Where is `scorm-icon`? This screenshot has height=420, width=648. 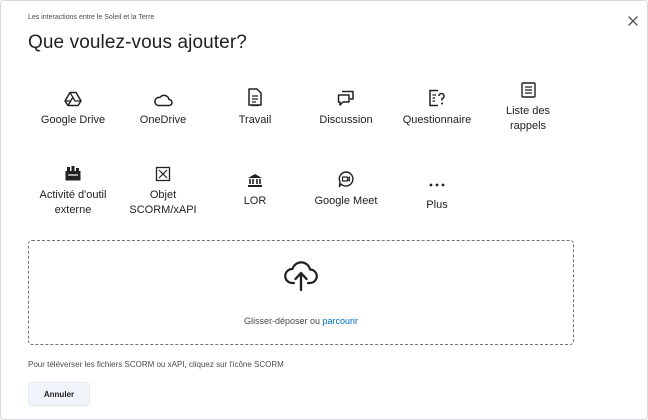 scorm-icon is located at coordinates (163, 171).